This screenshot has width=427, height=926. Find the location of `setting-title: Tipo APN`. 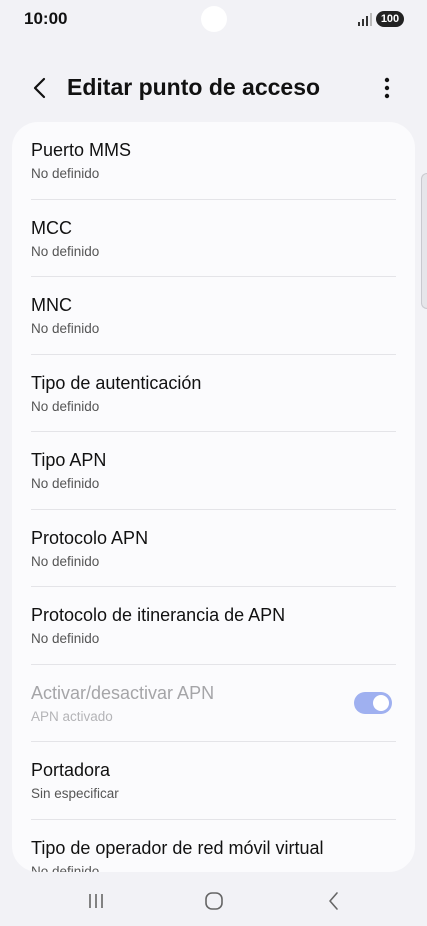

setting-title: Tipo APN is located at coordinates (69, 460).